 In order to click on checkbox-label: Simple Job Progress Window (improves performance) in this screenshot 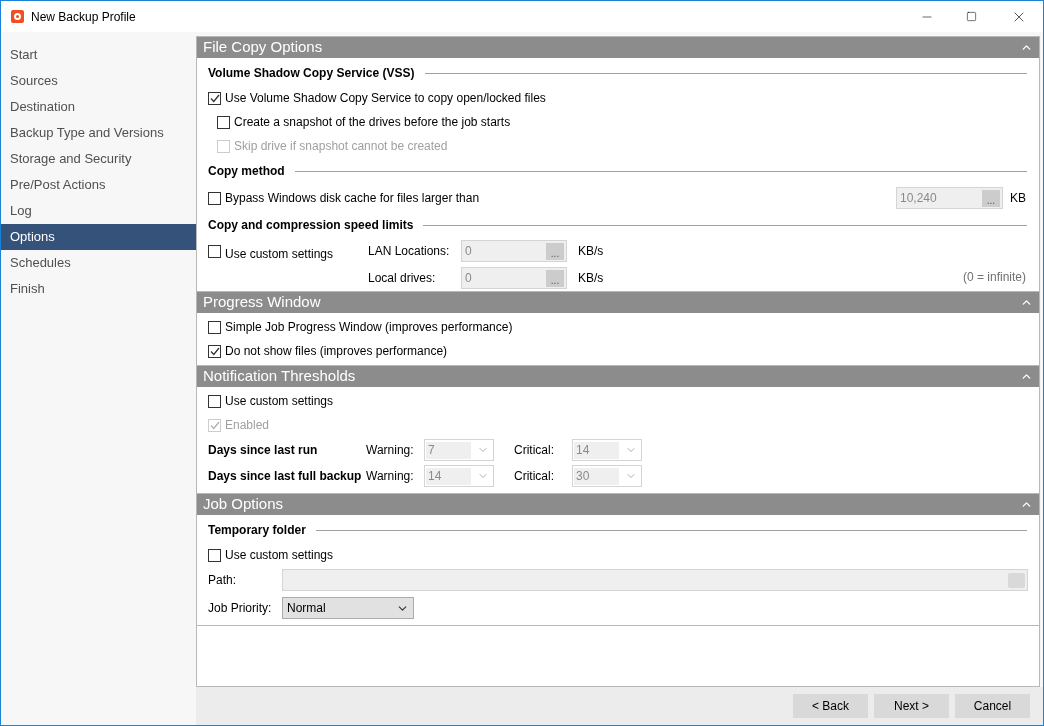, I will do `click(369, 327)`.